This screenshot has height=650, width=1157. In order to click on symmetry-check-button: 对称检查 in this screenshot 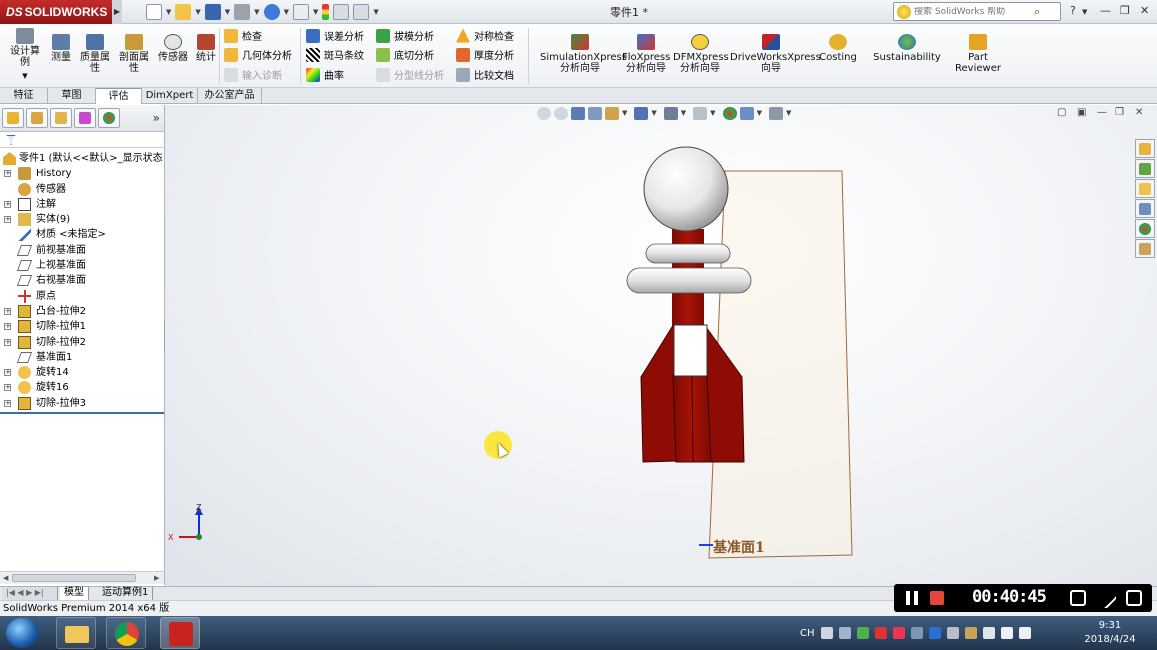, I will do `click(485, 35)`.